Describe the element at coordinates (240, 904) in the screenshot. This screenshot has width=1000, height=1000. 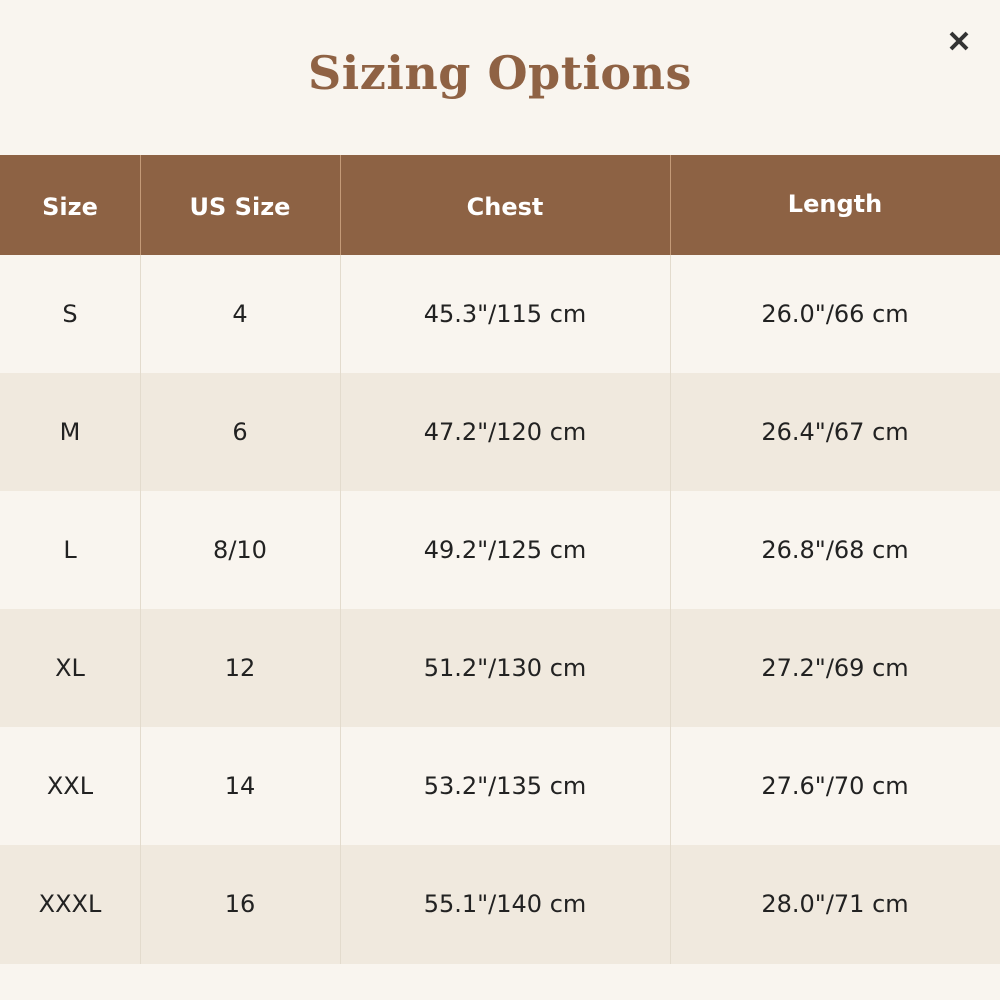
I see `cell-us-size: 16` at that location.